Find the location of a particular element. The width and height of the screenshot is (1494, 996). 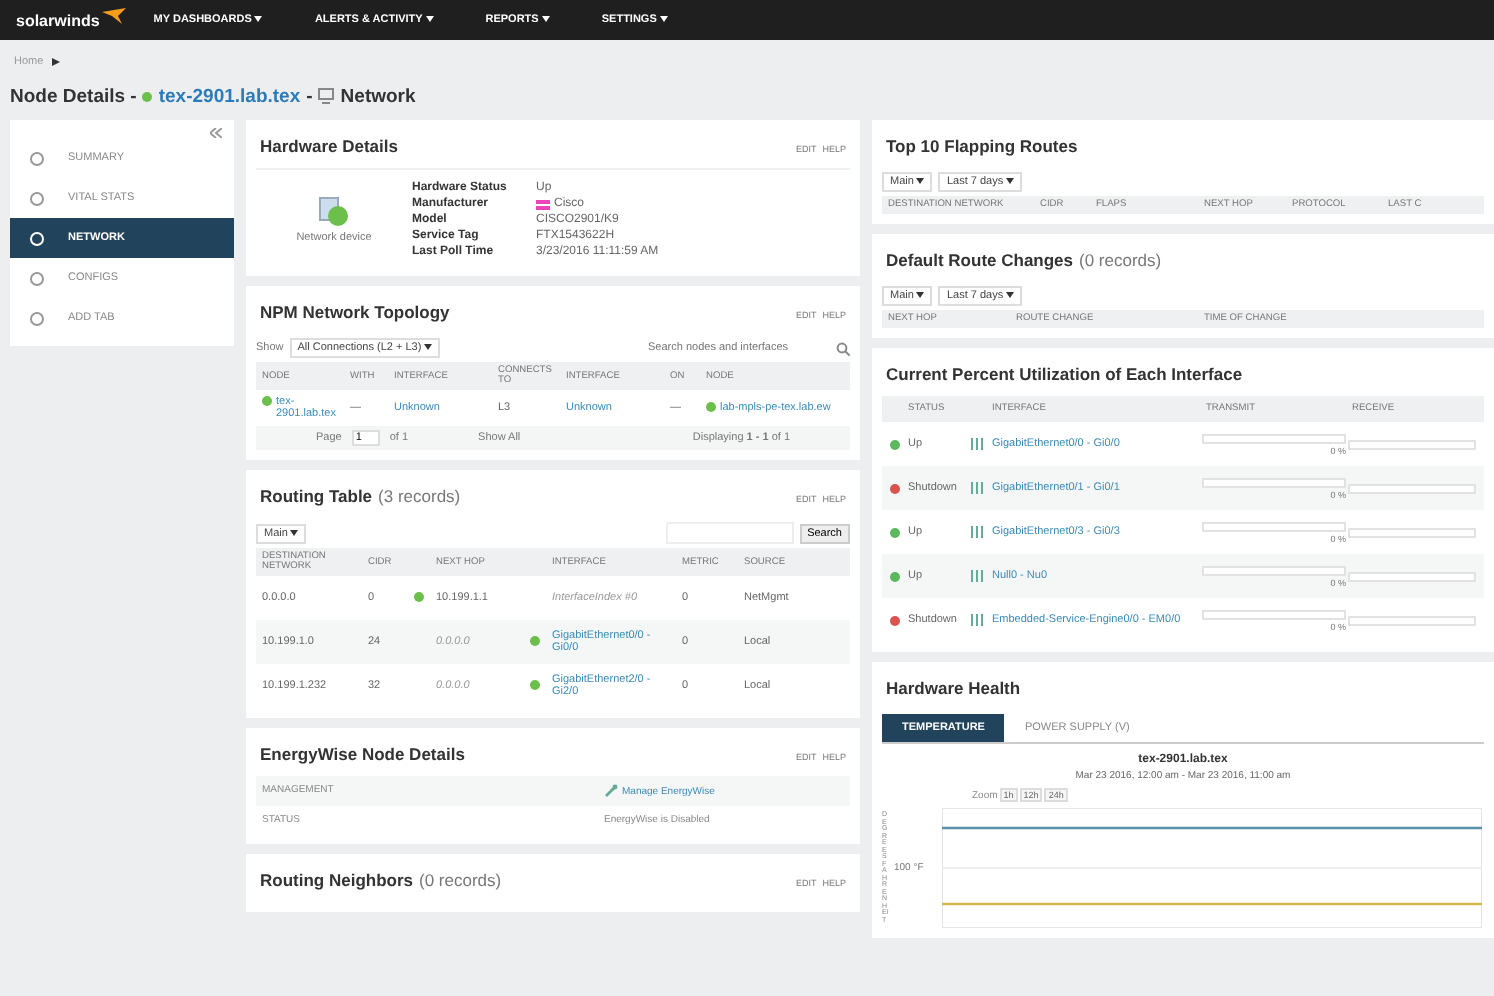

record-count: (3 records) is located at coordinates (419, 496).